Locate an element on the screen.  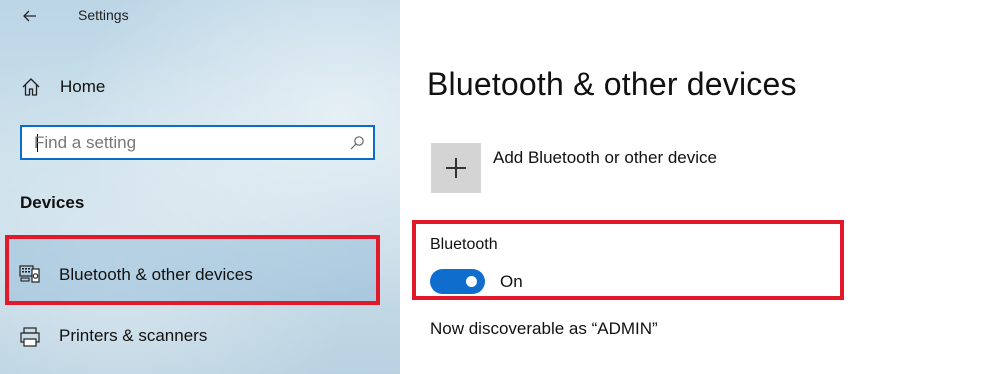
plus-icon-stroke is located at coordinates (456, 168).